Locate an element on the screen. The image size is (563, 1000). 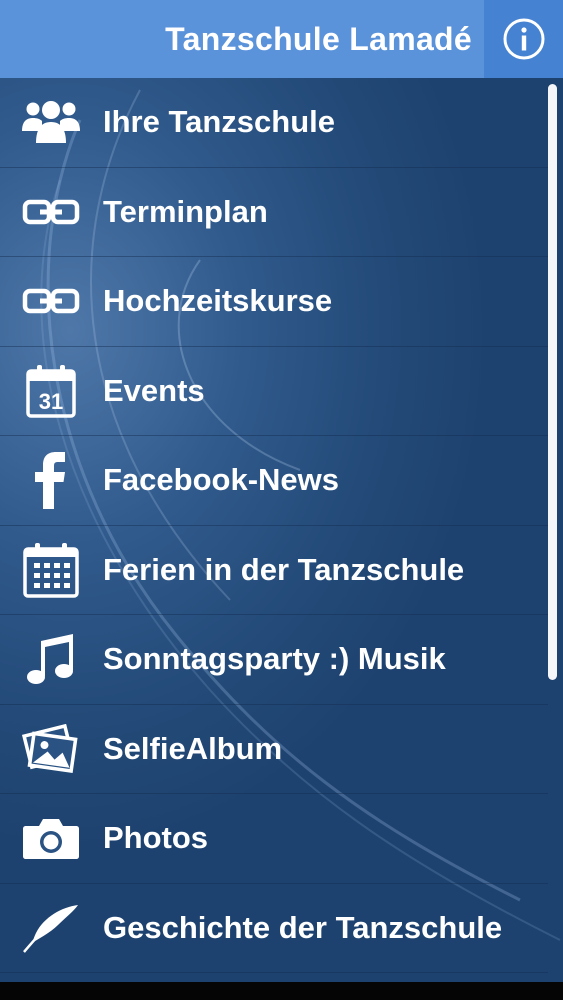
menu-item-hochzeitskurse: Hochzeitskurse is located at coordinates (274, 302).